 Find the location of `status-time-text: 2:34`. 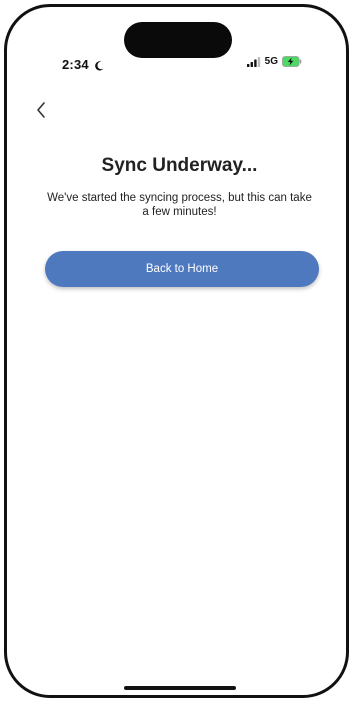

status-time-text: 2:34 is located at coordinates (75, 64).